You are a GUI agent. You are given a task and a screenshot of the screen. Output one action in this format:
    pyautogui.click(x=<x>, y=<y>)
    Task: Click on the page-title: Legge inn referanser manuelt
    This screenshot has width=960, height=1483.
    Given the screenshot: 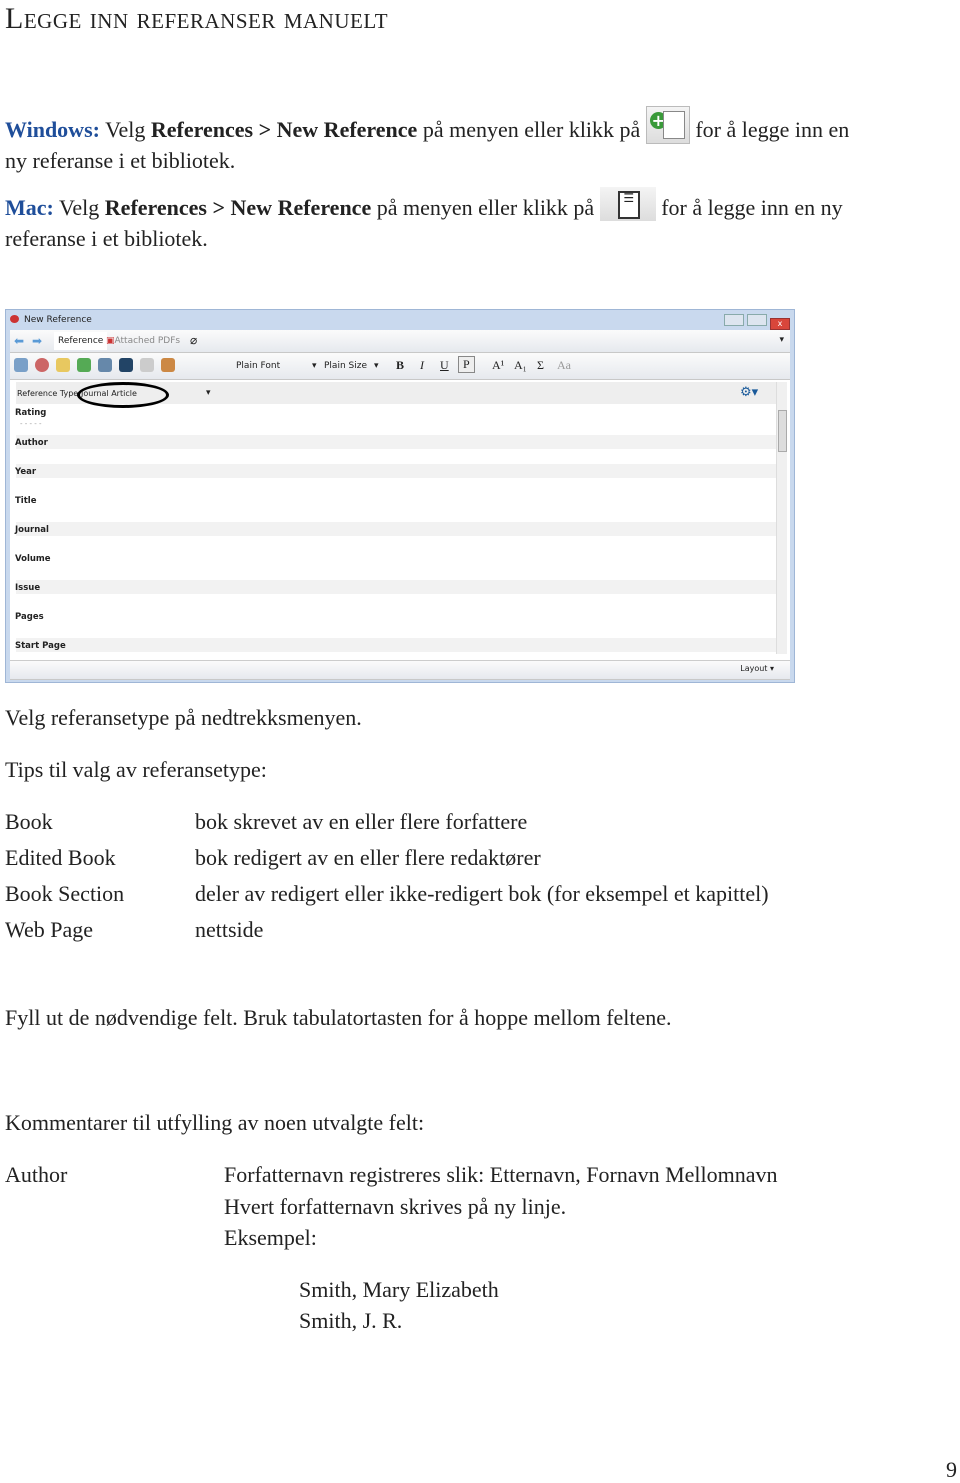 What is the action you would take?
    pyautogui.click(x=197, y=18)
    